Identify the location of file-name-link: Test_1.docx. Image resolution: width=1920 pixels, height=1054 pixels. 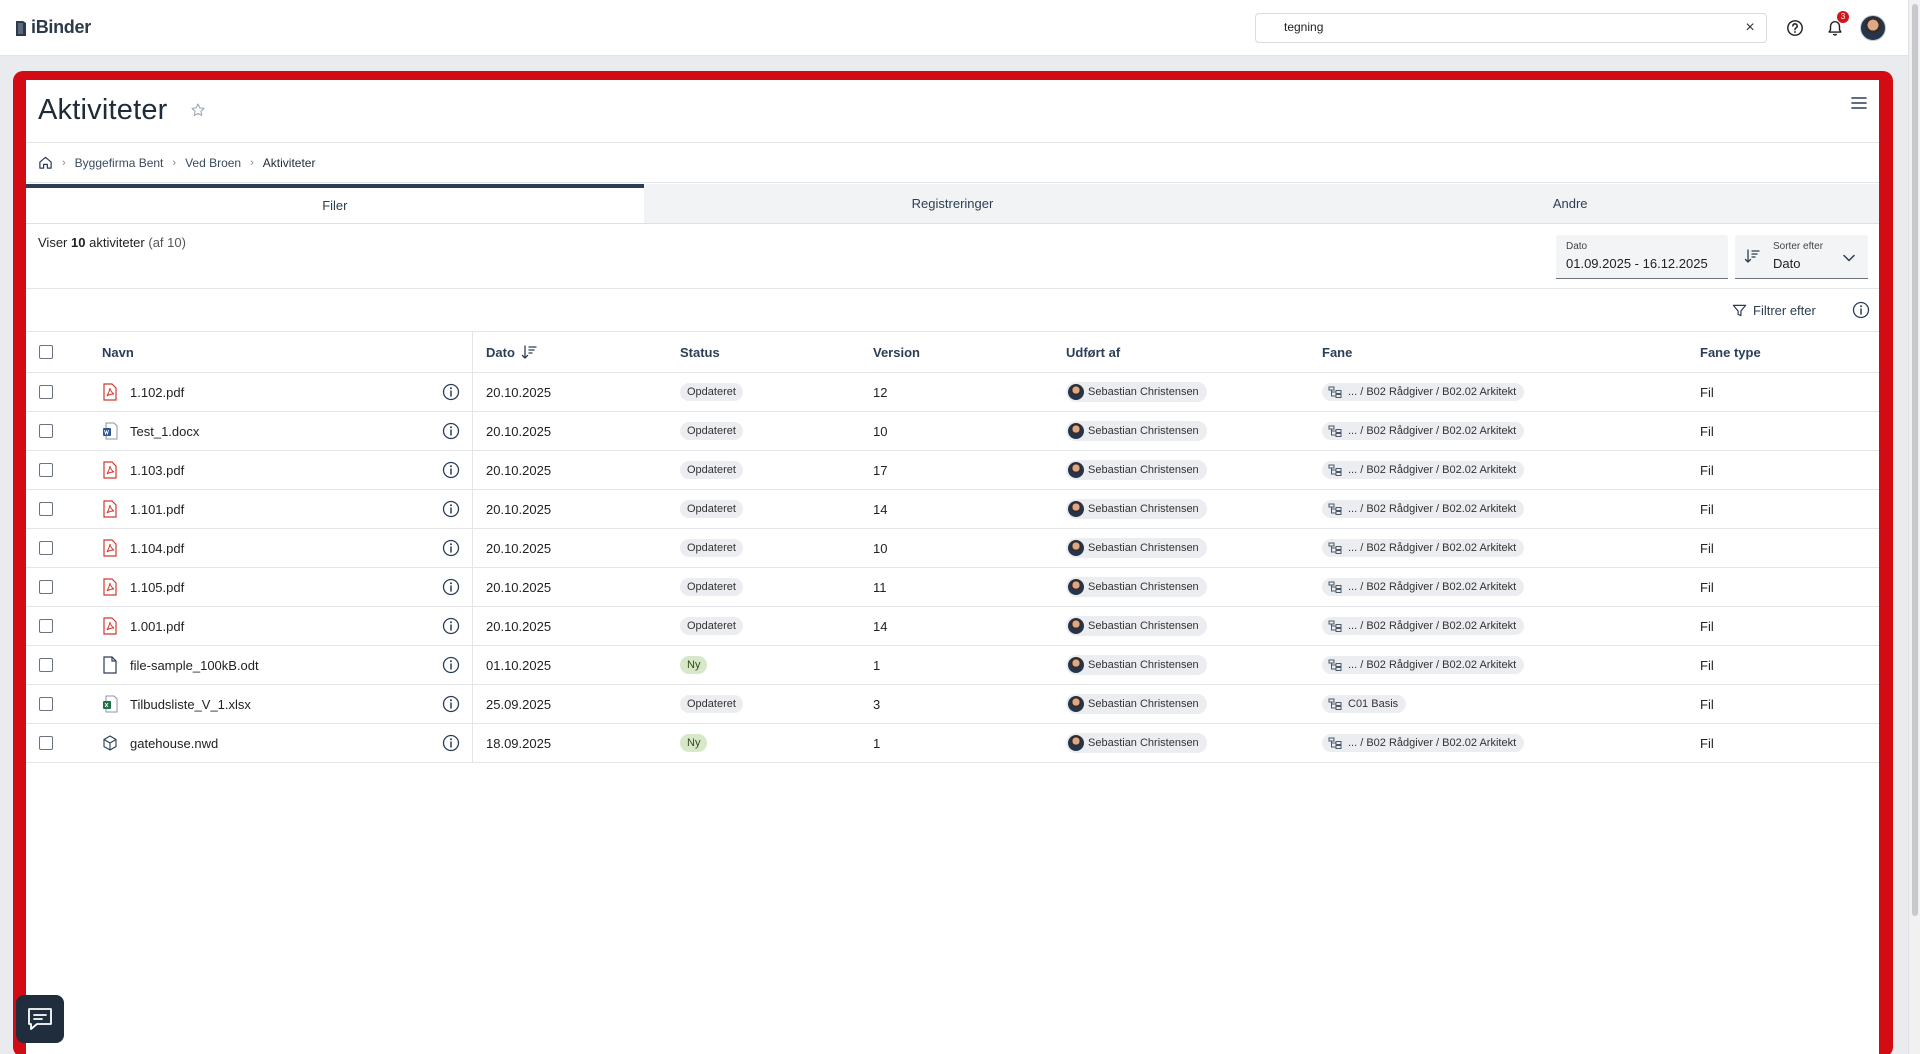
(164, 431).